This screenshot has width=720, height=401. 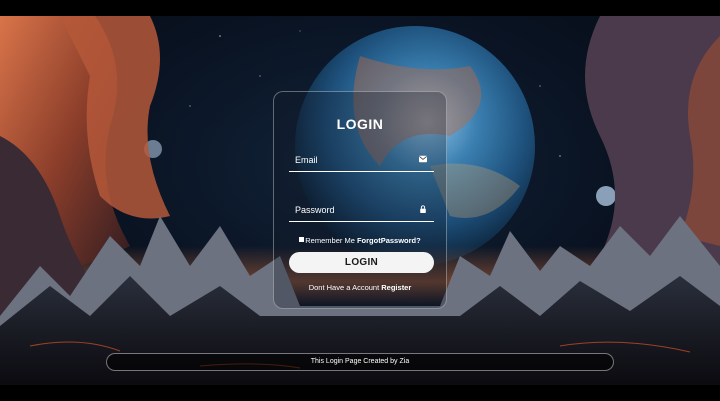 What do you see at coordinates (389, 240) in the screenshot?
I see `forgot-password-link: ForgotPassword?` at bounding box center [389, 240].